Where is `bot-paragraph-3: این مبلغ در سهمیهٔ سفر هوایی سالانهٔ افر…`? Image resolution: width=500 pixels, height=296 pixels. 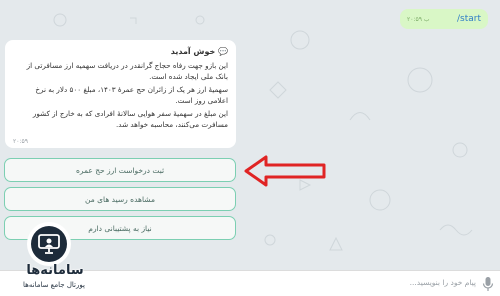 bot-paragraph-3: این مبلغ در سهمیهٔ سفر هوایی سالانهٔ افر… is located at coordinates (130, 119).